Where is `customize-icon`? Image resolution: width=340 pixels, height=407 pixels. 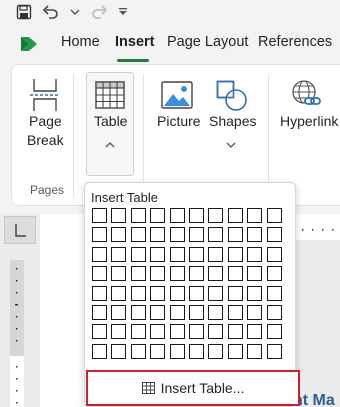
customize-icon is located at coordinates (123, 12).